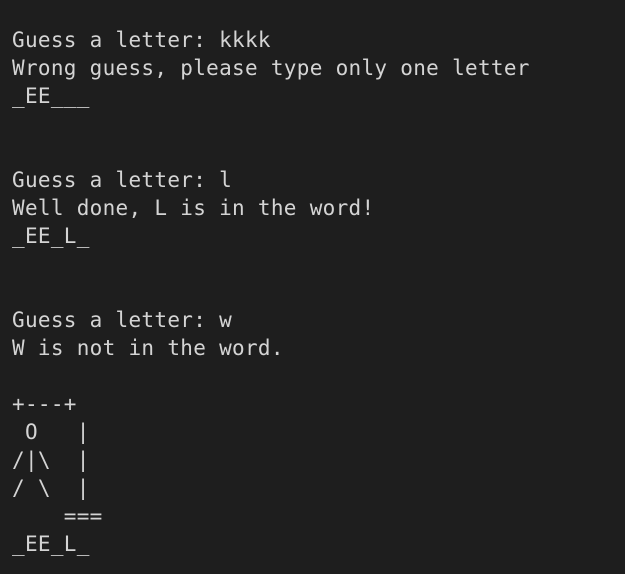 This screenshot has width=625, height=574. I want to click on hangman-legs-row: / \ |, so click(51, 488).